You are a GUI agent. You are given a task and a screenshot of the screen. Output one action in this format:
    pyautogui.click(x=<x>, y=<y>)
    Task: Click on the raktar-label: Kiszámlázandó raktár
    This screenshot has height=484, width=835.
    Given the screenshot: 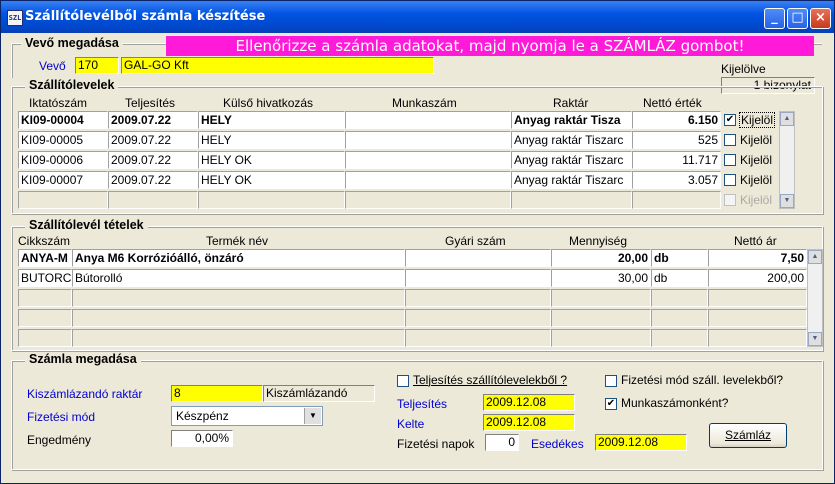 What is the action you would take?
    pyautogui.click(x=85, y=394)
    